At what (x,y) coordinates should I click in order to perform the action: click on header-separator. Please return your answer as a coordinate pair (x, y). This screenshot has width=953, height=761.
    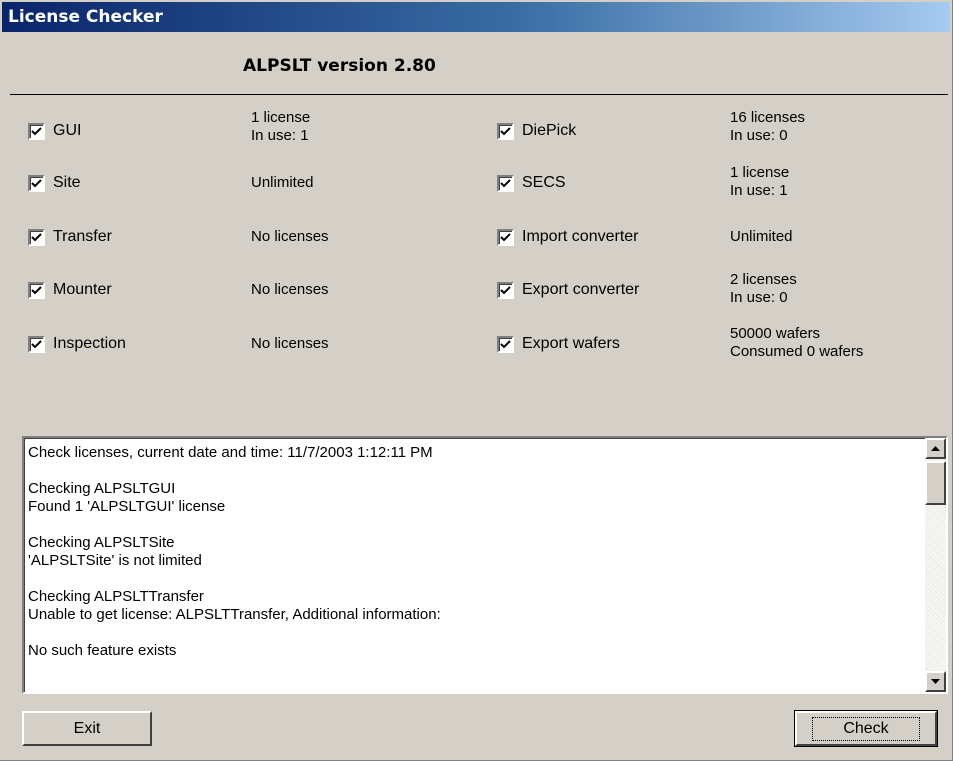
    Looking at the image, I should click on (479, 94).